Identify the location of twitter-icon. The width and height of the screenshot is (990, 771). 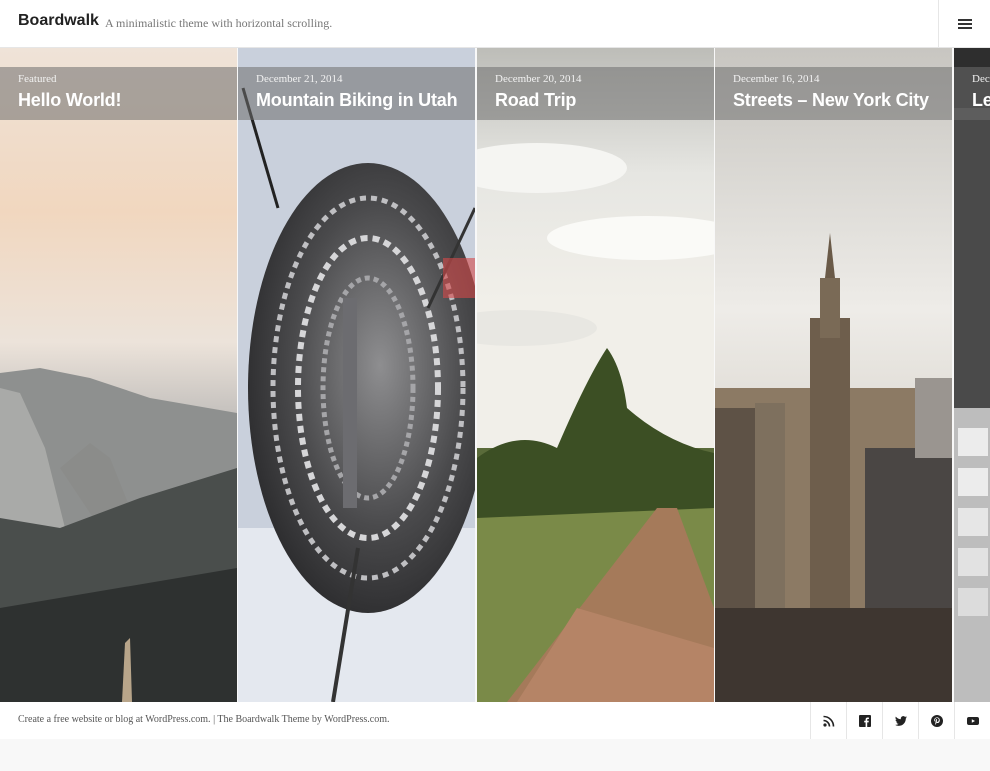
(900, 720).